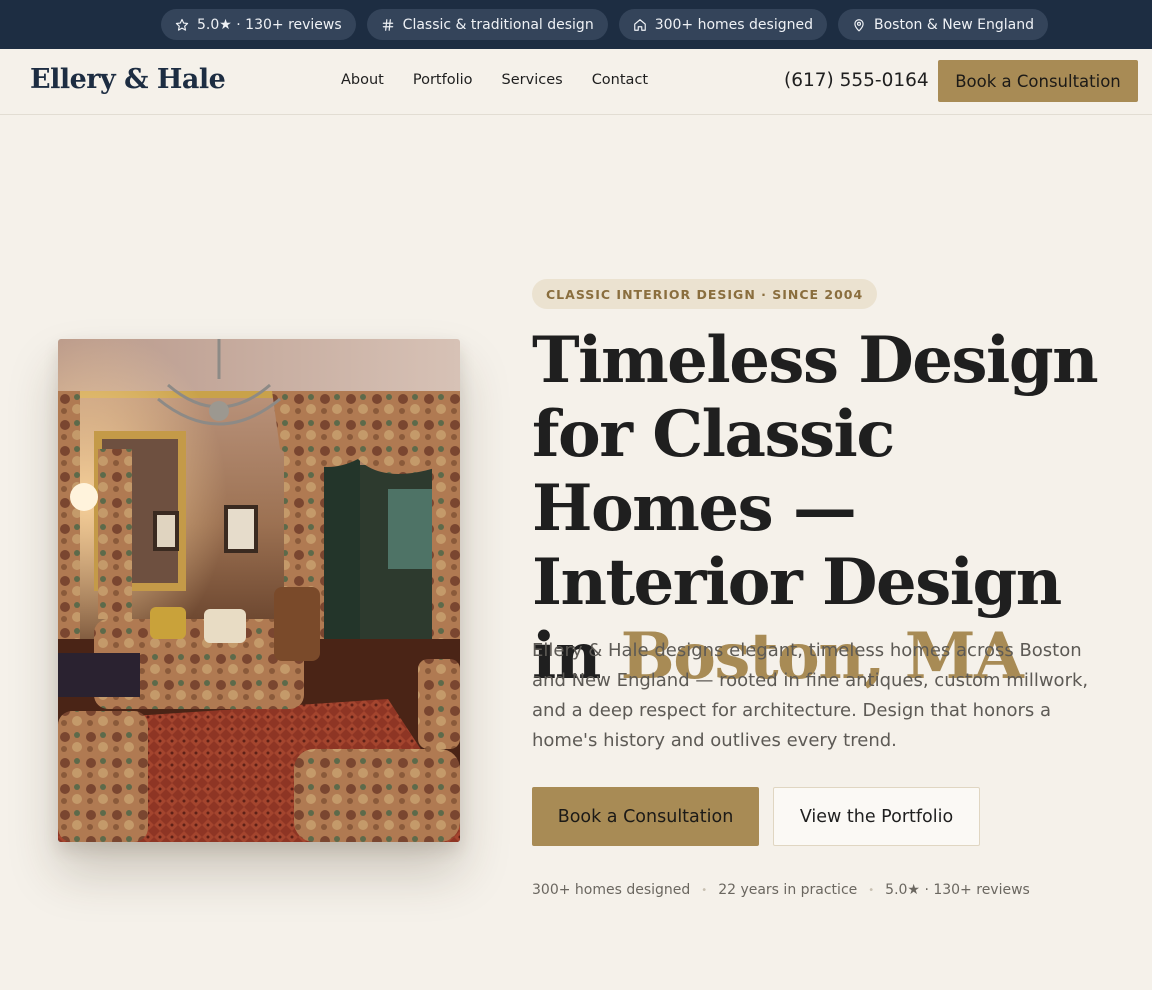 Image resolution: width=1152 pixels, height=990 pixels. I want to click on reviews-pill-label: 5.0★ · 130+ reviews, so click(269, 24).